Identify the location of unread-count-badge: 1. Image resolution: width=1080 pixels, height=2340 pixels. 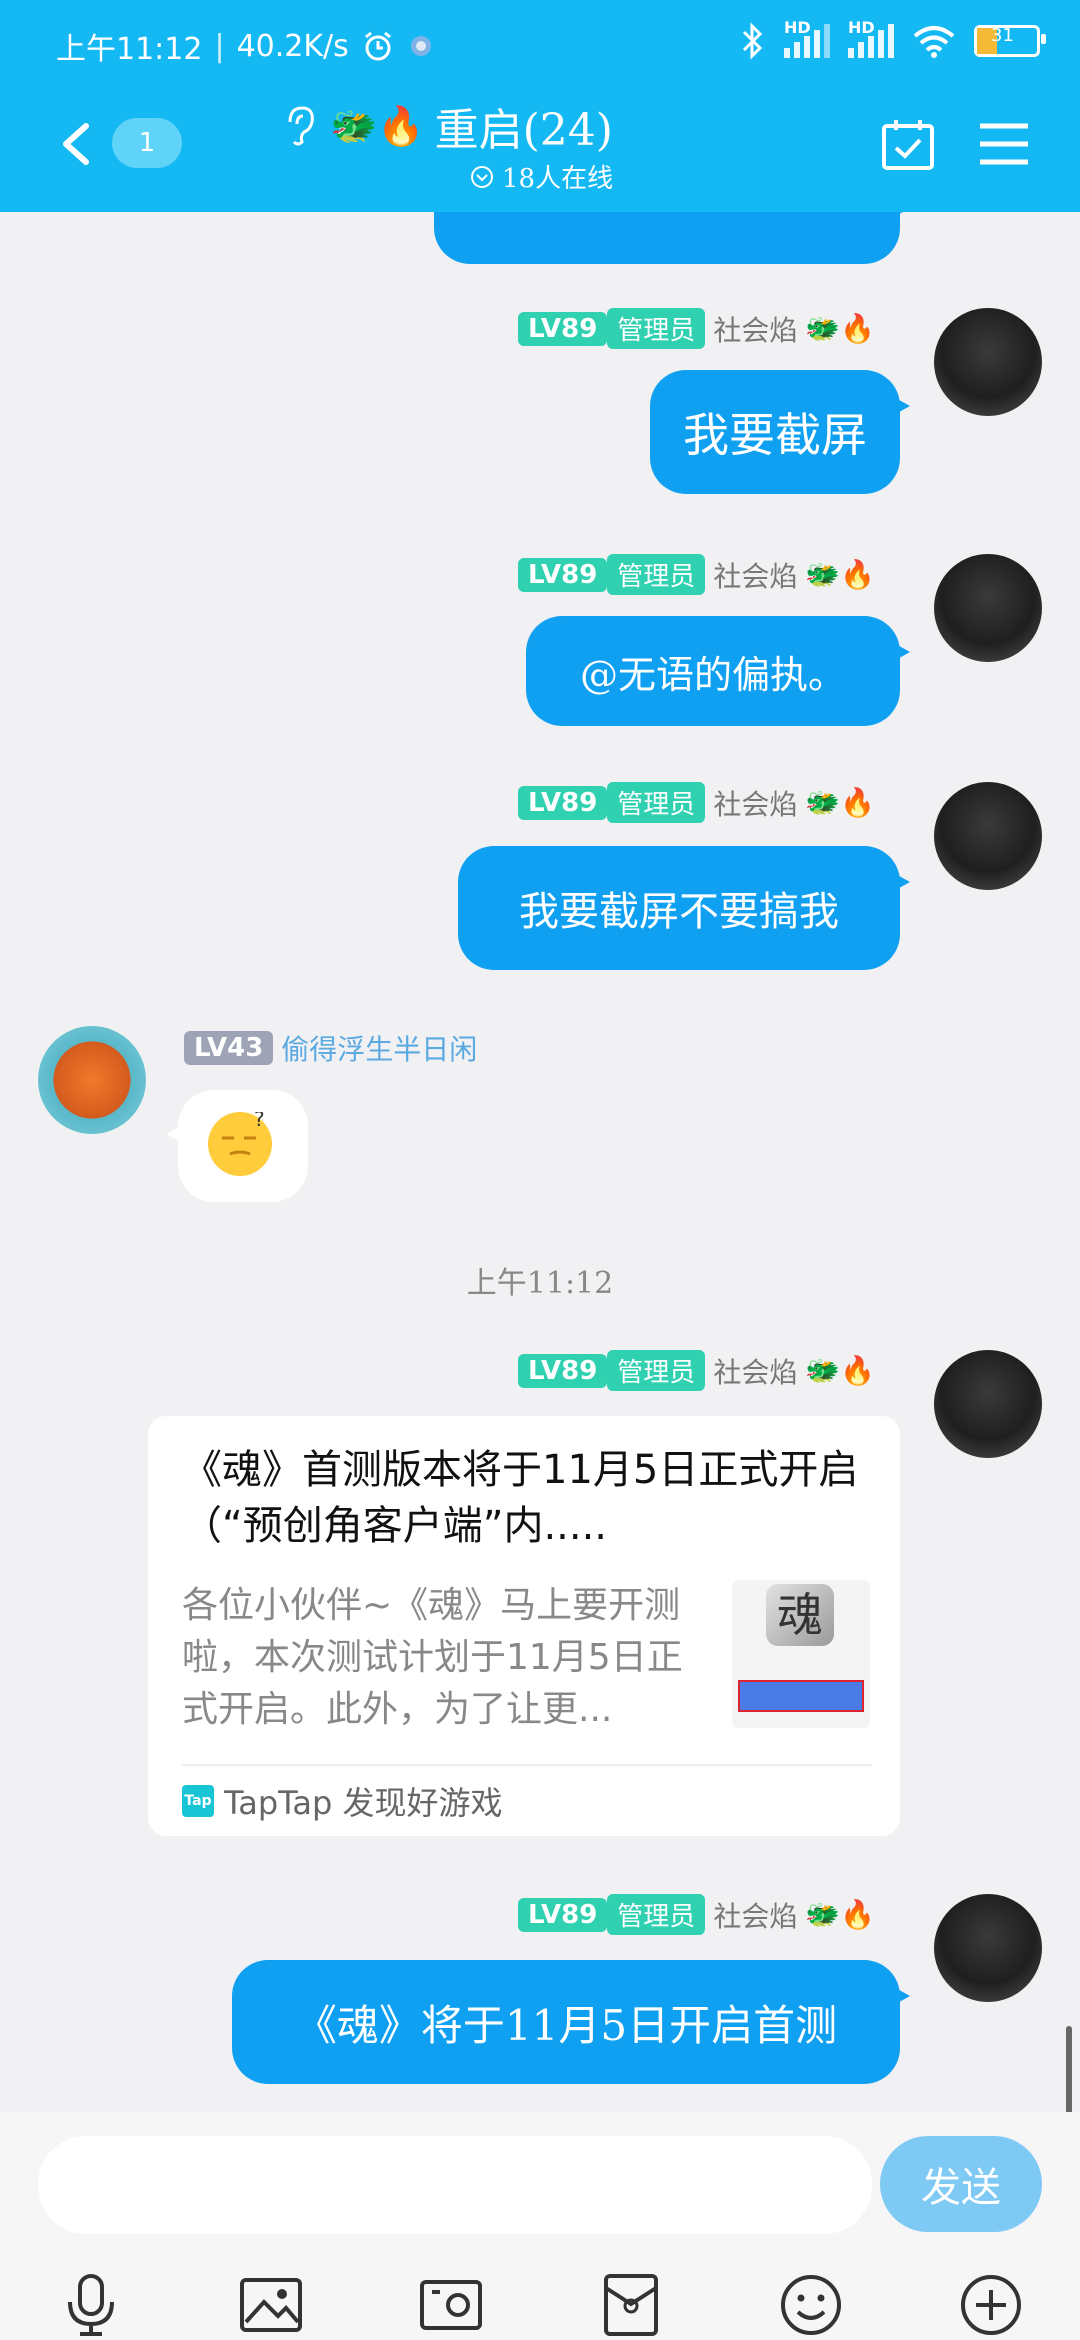
(147, 143).